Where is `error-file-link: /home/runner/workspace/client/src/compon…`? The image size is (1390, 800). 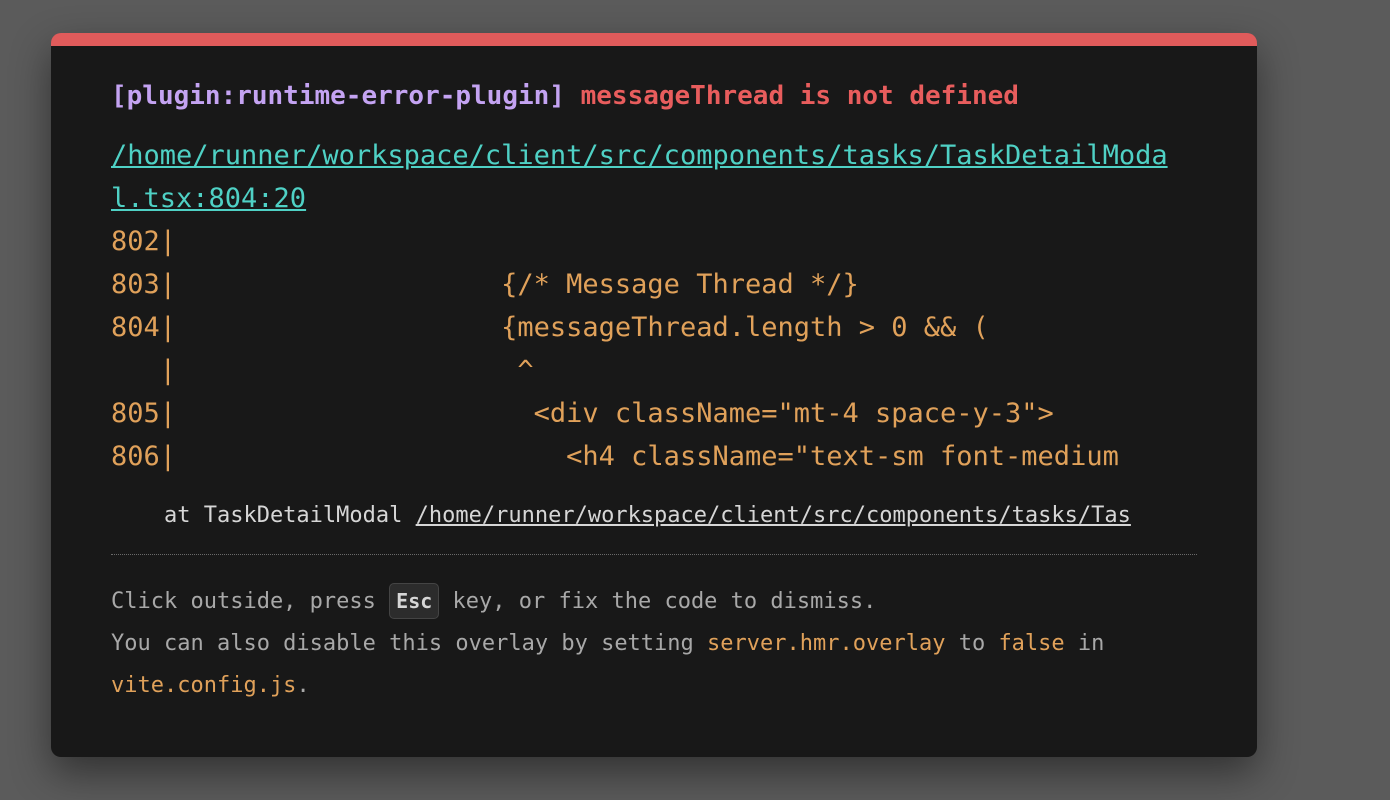 error-file-link: /home/runner/workspace/client/src/compon… is located at coordinates (651, 177).